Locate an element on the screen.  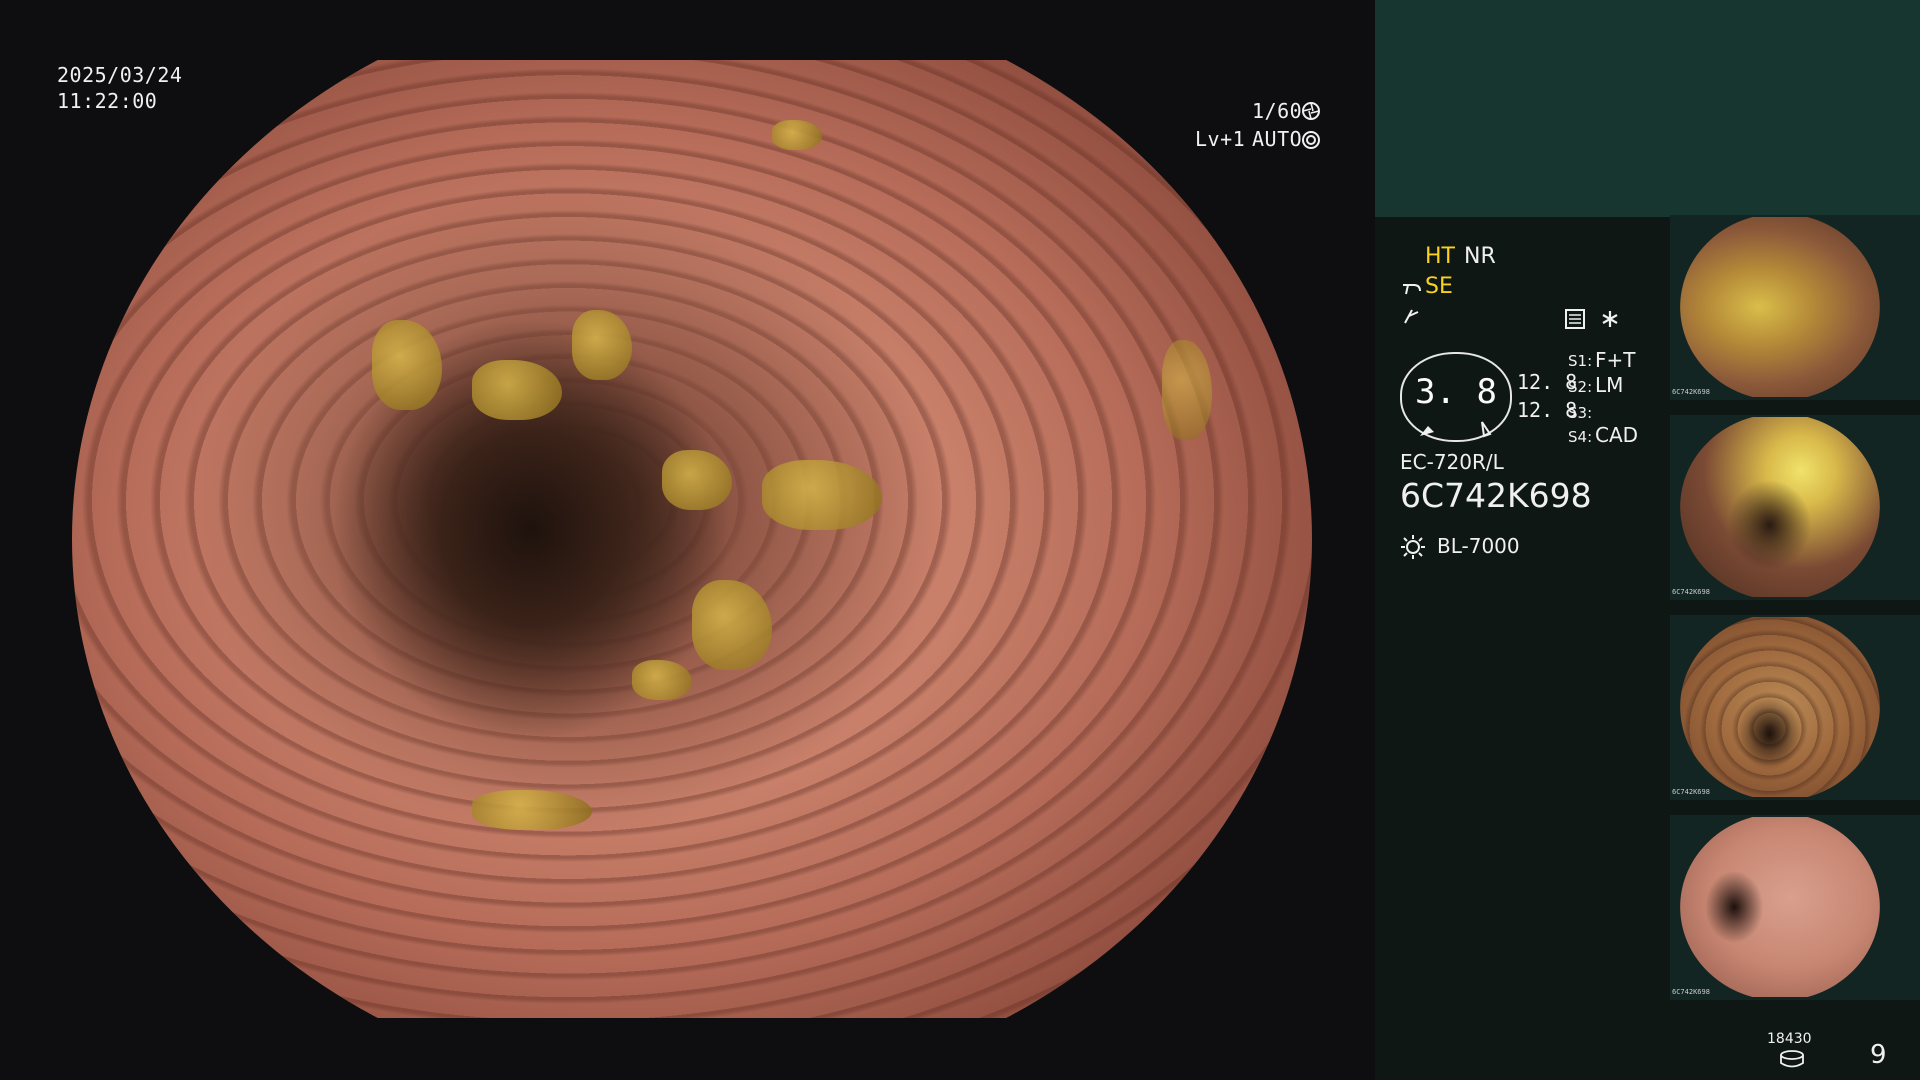
exam-date: 2025/03/24 is located at coordinates (120, 75).